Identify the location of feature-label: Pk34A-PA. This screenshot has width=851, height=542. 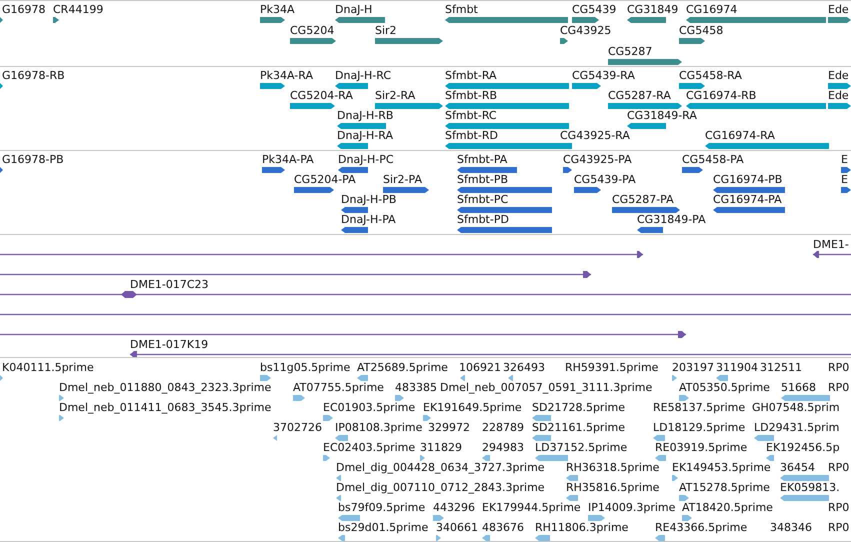
(288, 160).